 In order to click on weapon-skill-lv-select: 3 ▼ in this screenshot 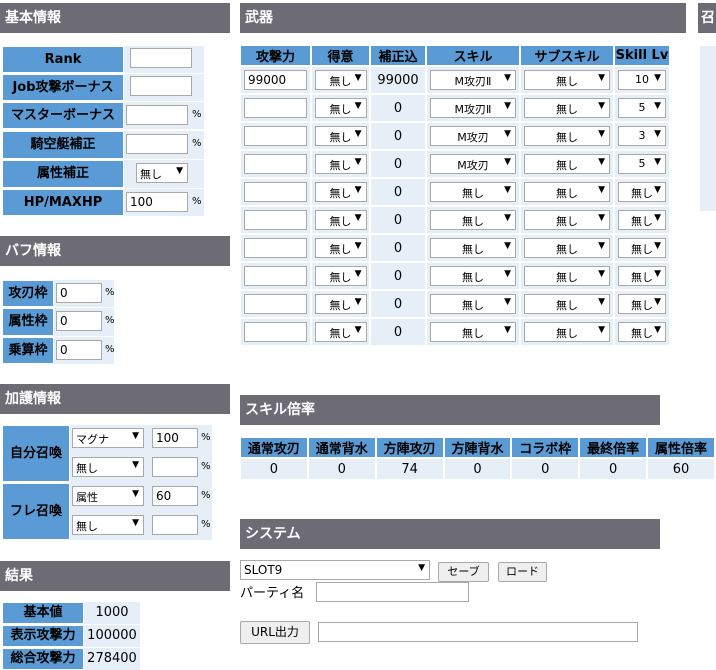, I will do `click(642, 136)`.